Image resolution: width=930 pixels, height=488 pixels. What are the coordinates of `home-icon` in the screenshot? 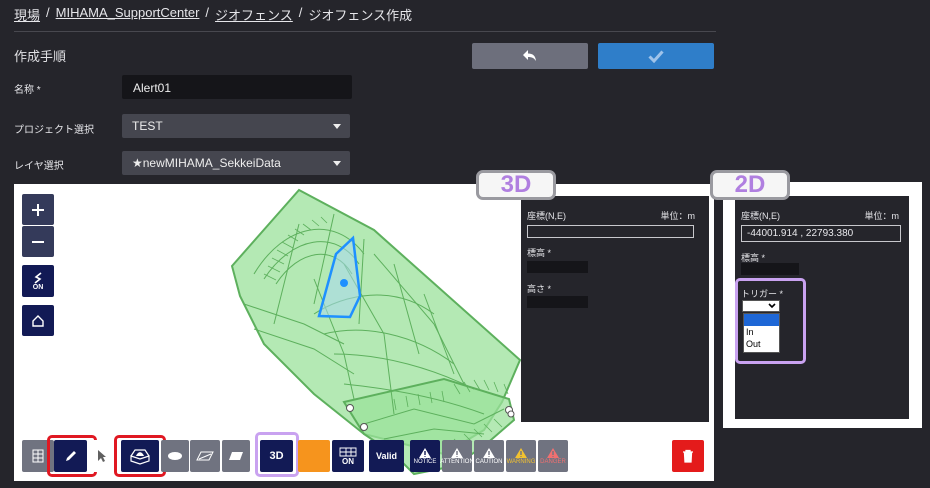 It's located at (38, 320).